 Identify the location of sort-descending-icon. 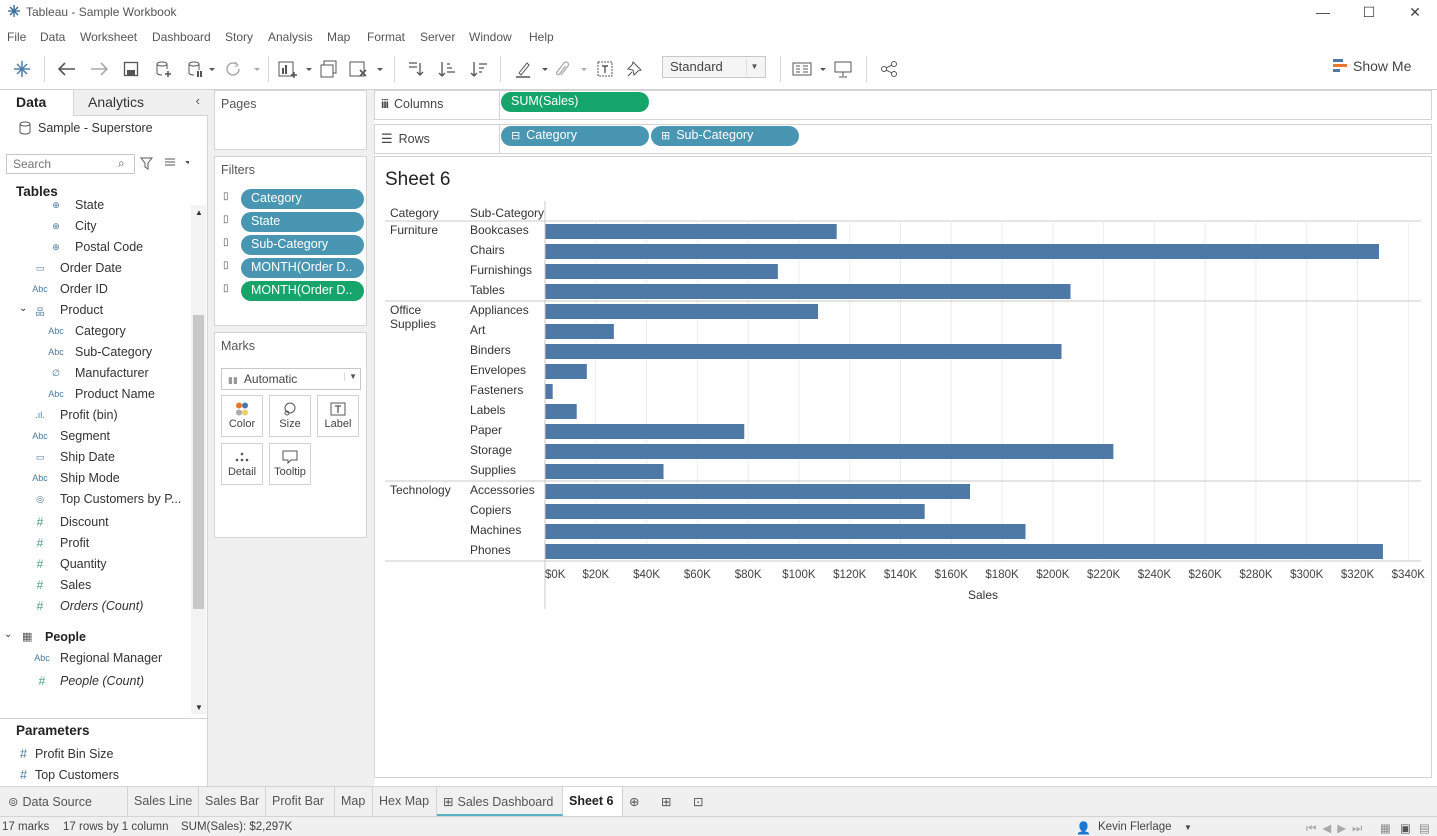
(479, 69).